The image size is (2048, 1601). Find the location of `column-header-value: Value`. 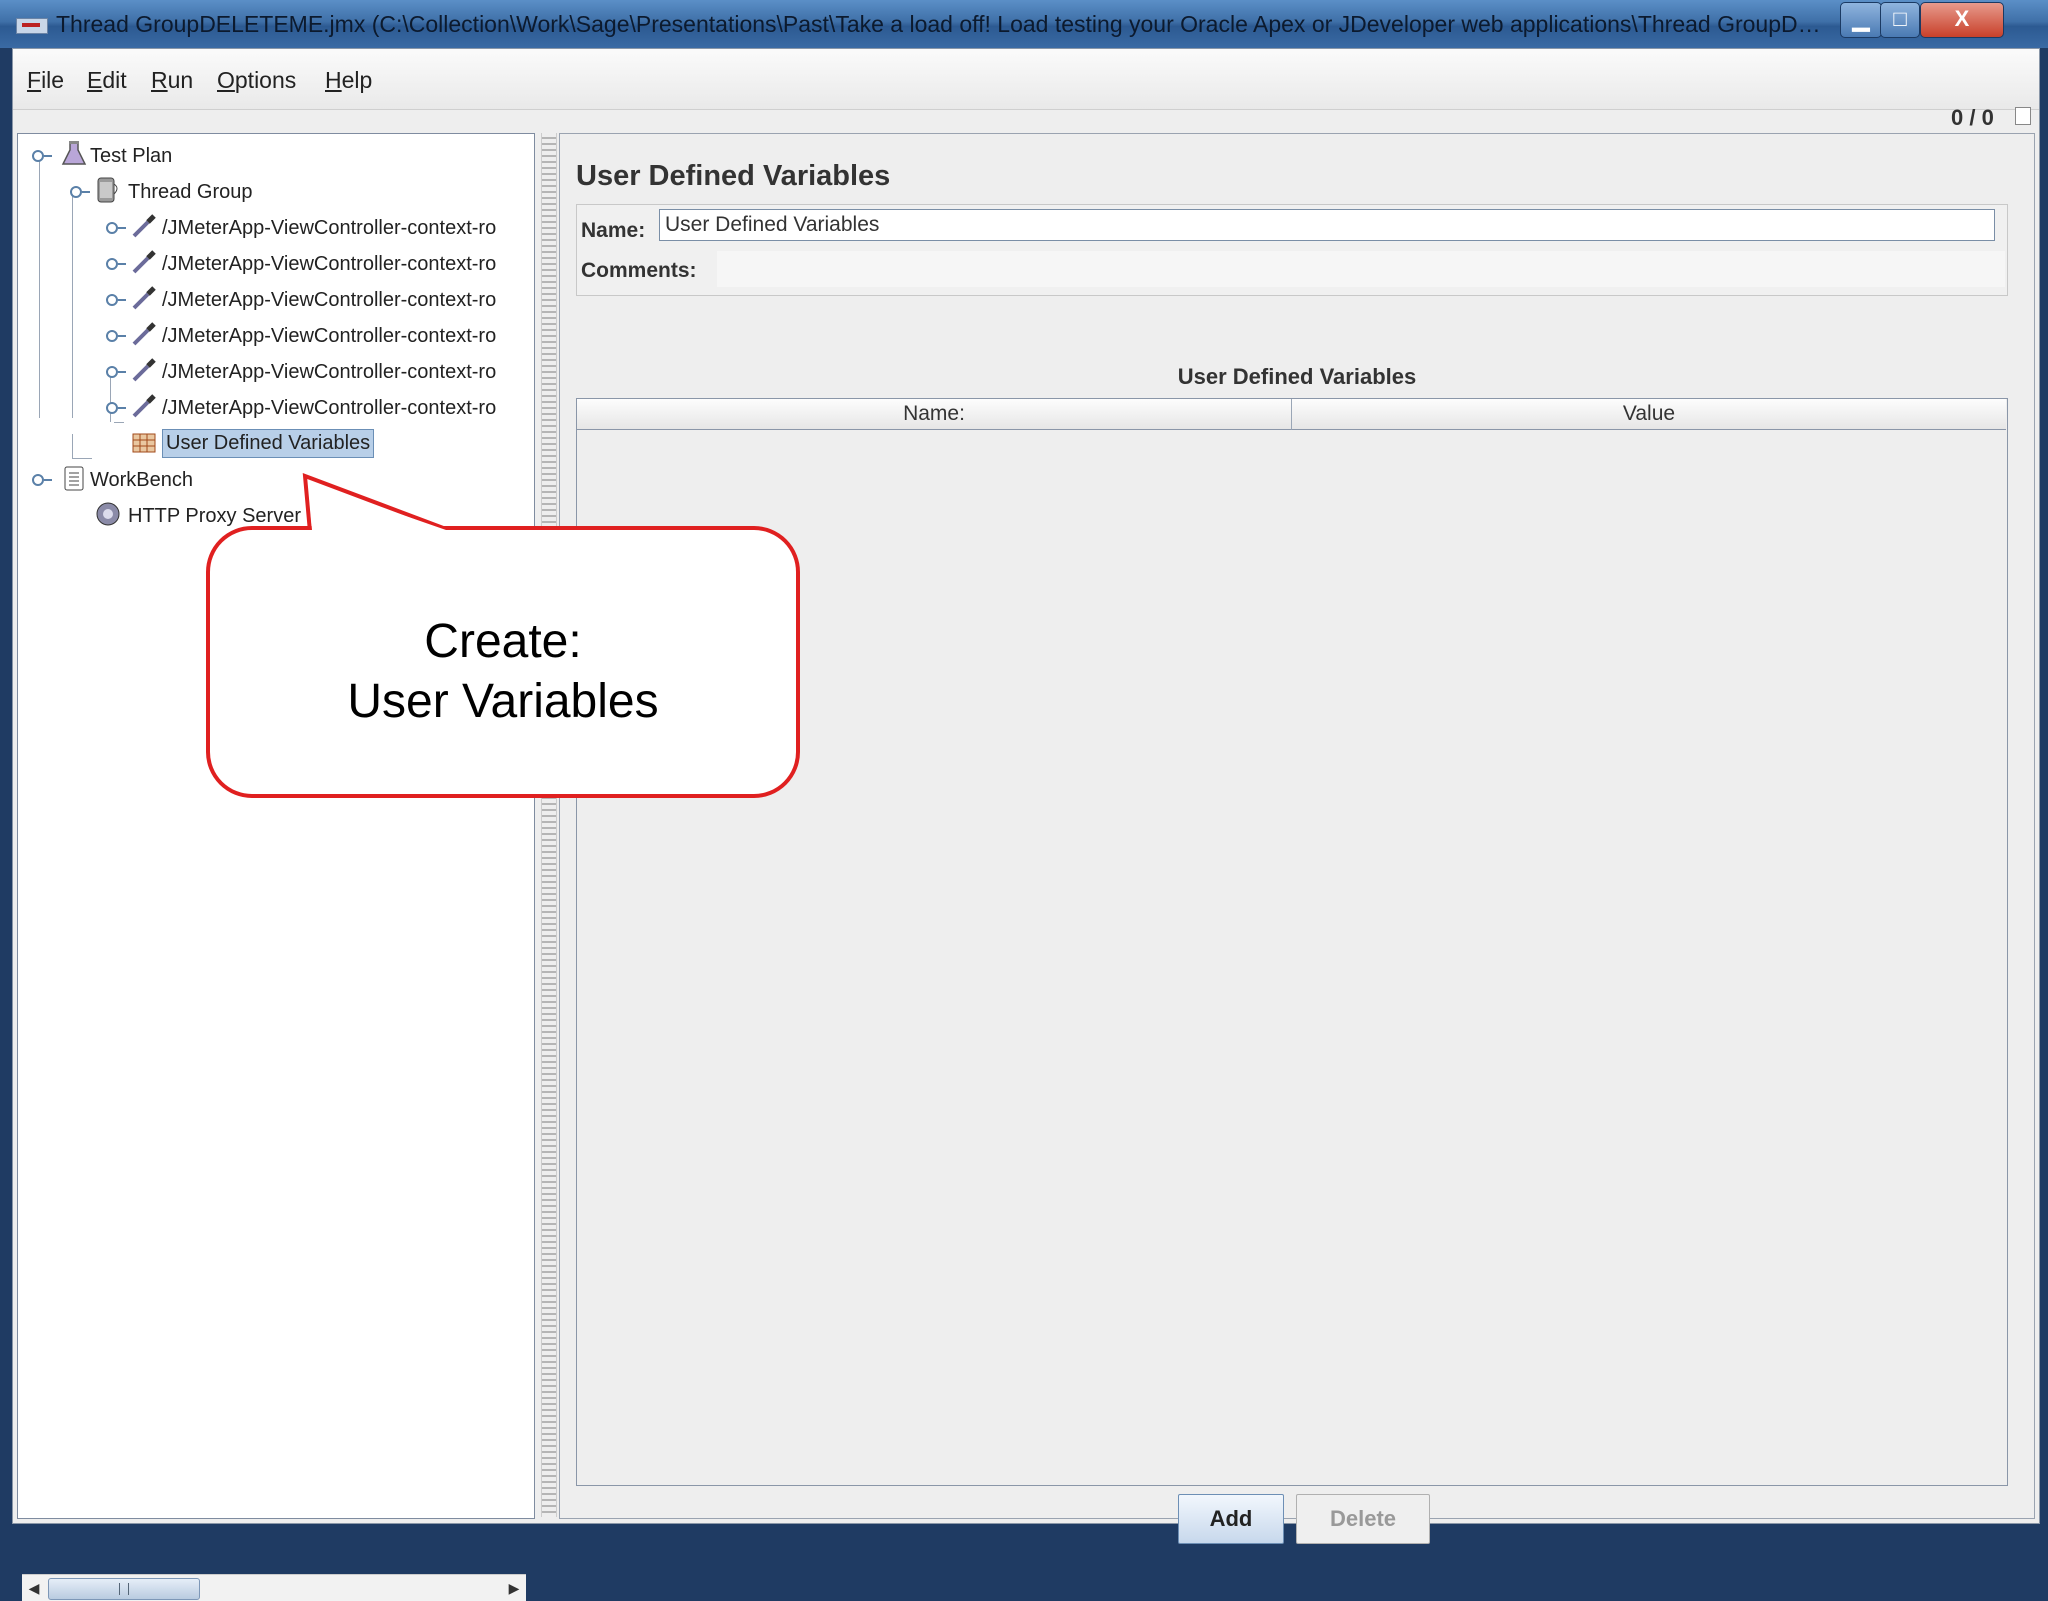

column-header-value: Value is located at coordinates (1649, 414).